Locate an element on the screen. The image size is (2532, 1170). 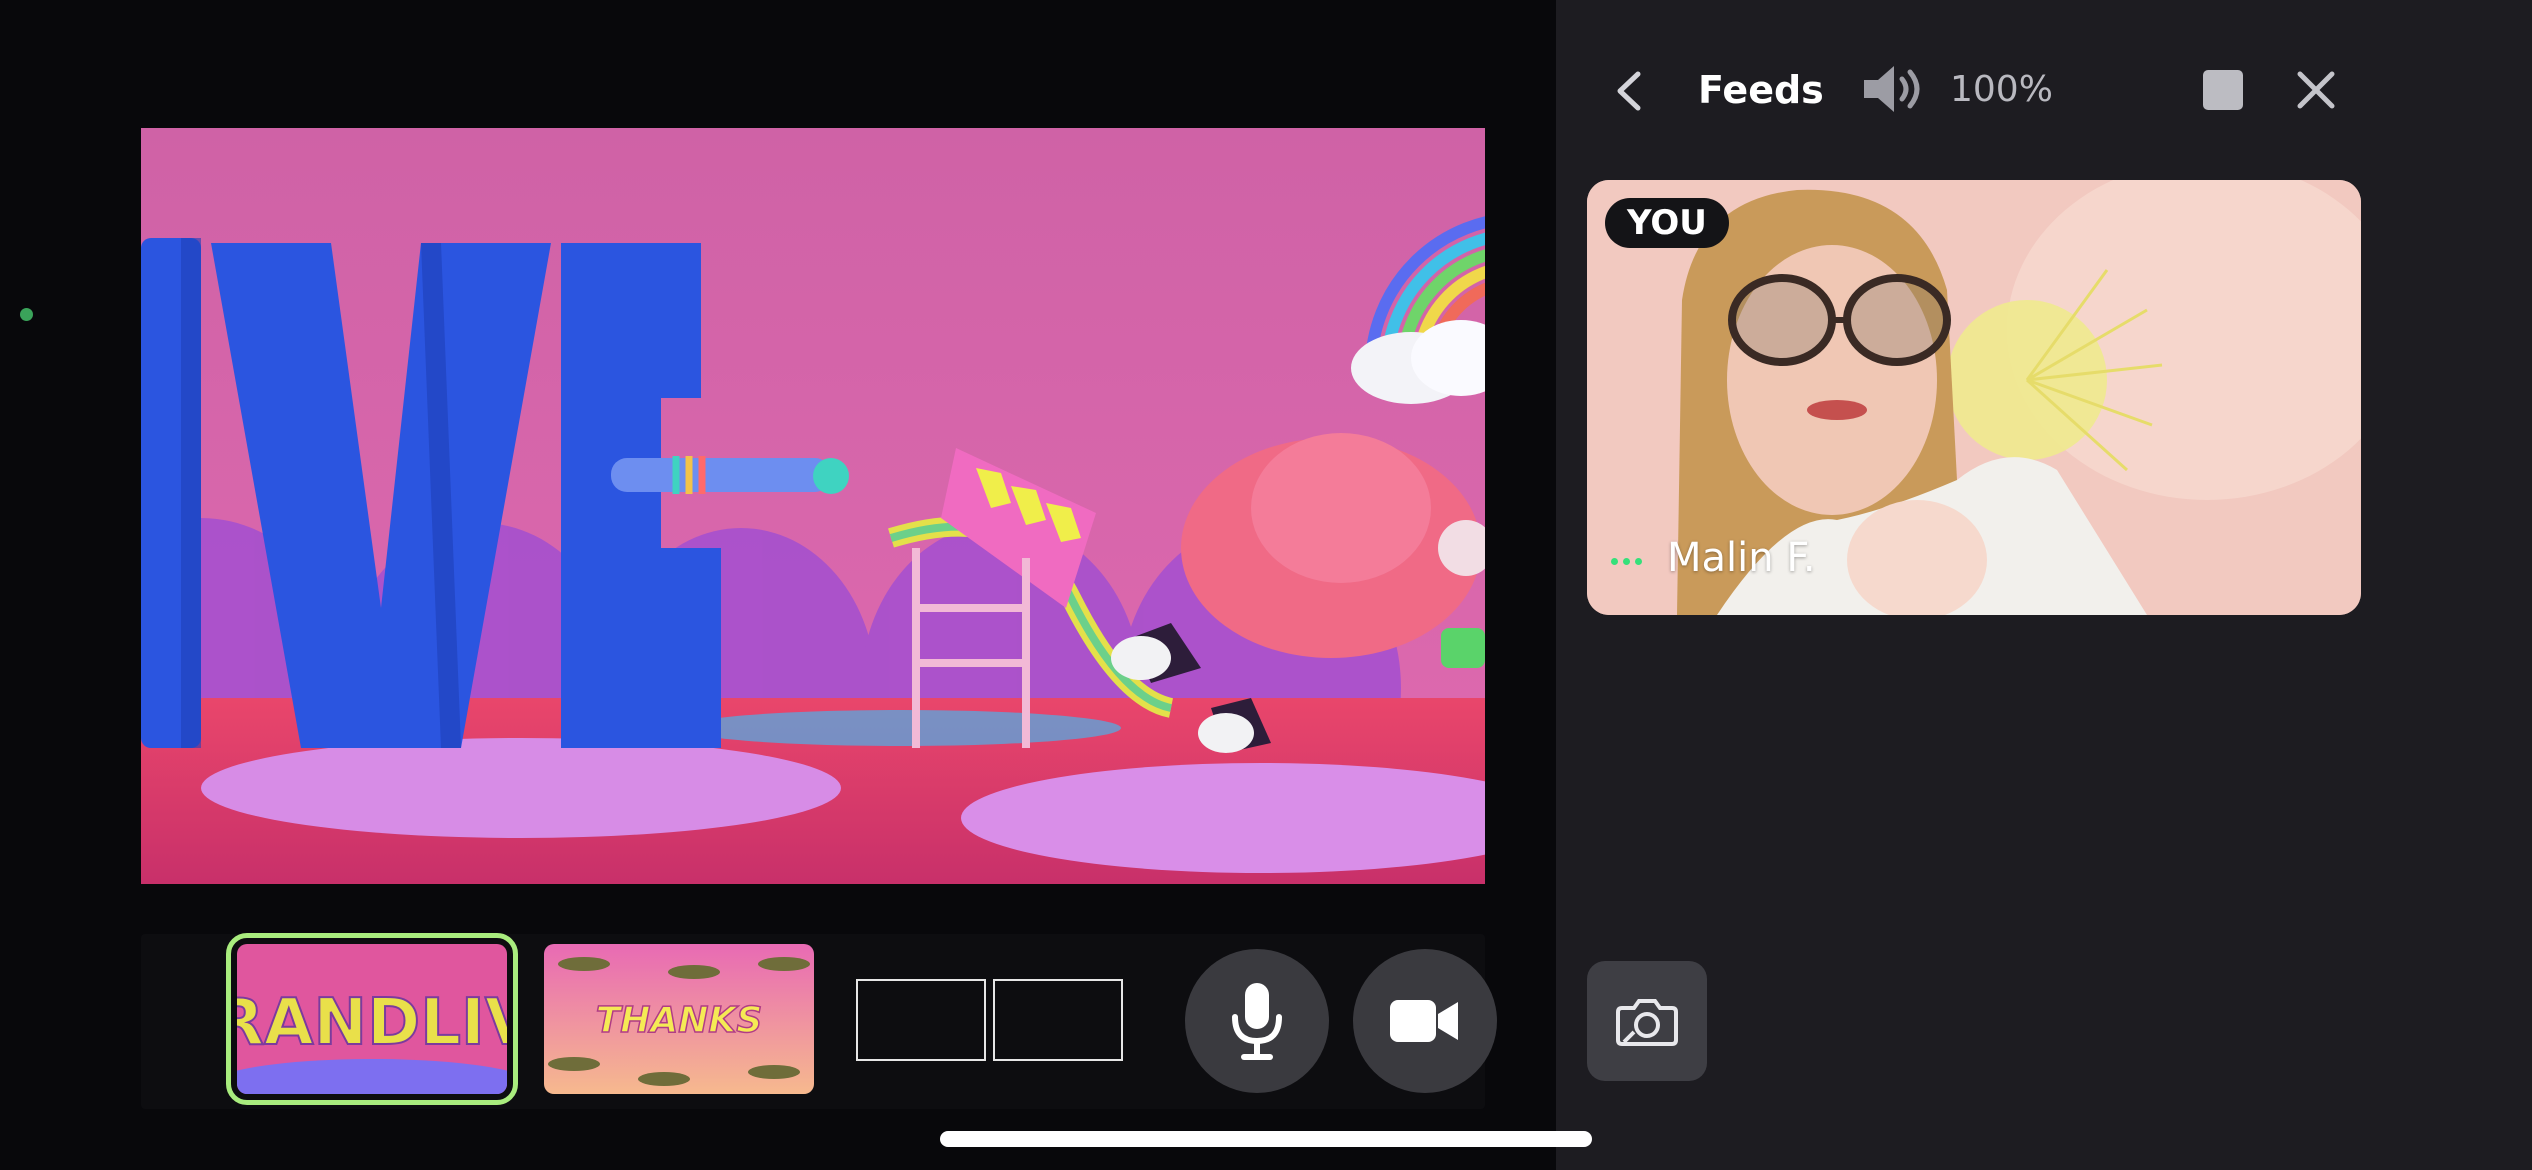
participant-name: Malin F. is located at coordinates (1741, 558).